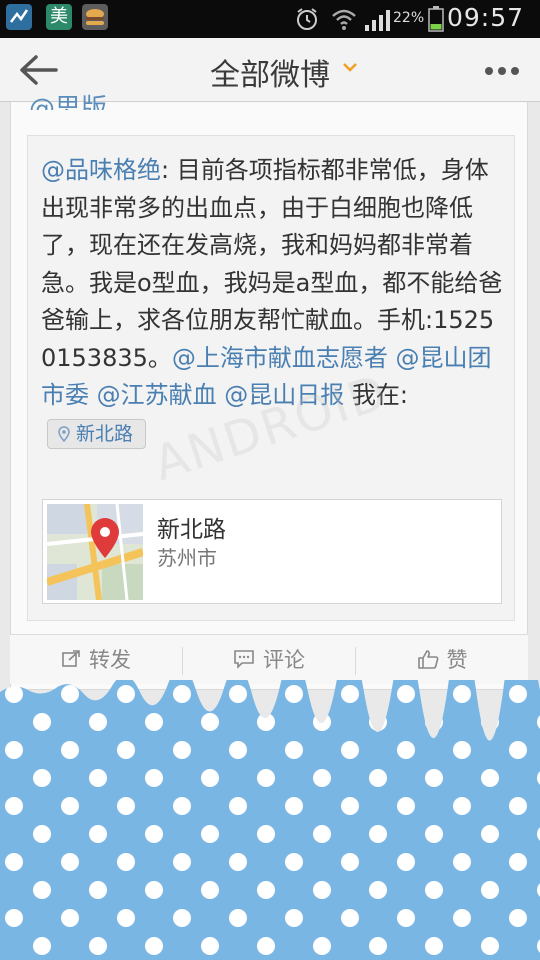 Image resolution: width=540 pixels, height=960 pixels. I want to click on location-pin-icon, so click(64, 434).